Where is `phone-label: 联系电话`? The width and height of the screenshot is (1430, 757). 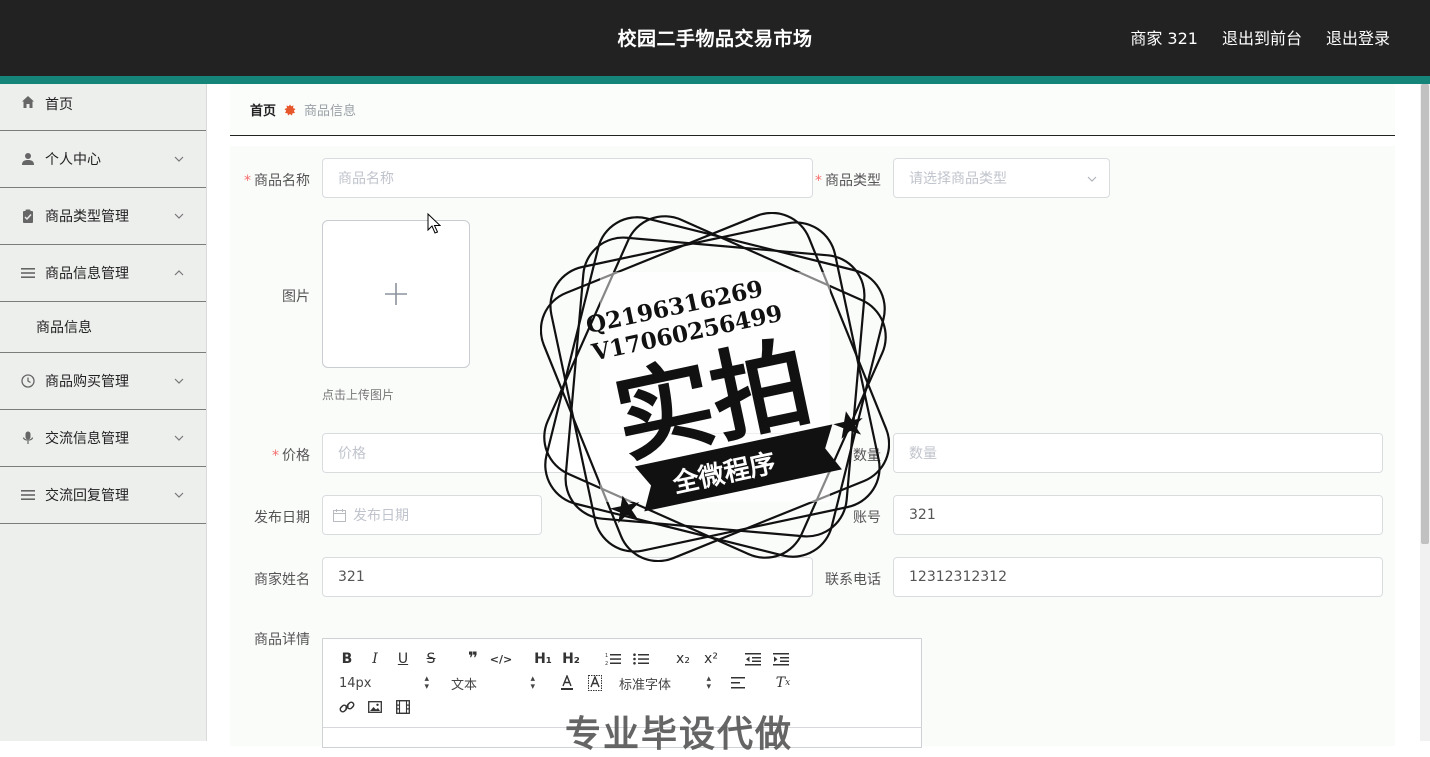
phone-label: 联系电话 is located at coordinates (853, 580).